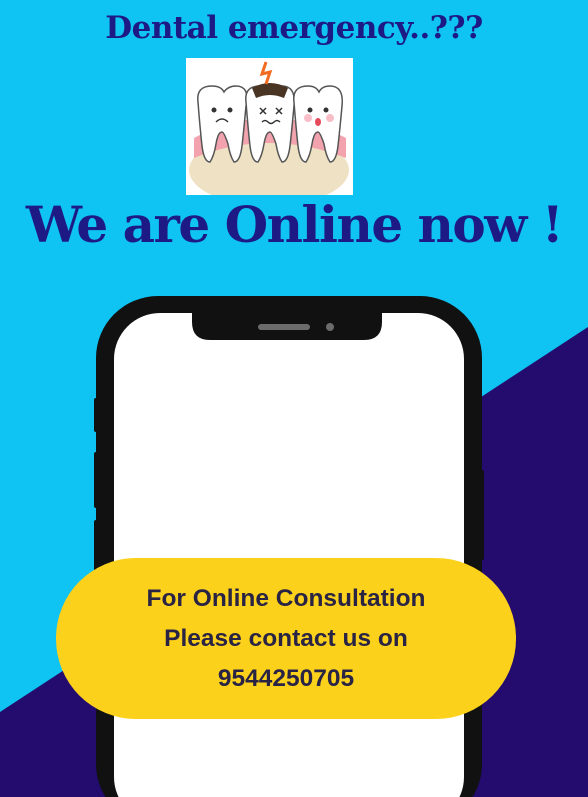 Image resolution: width=588 pixels, height=797 pixels. Describe the element at coordinates (286, 679) in the screenshot. I see `contact-phone-number: 9544250705` at that location.